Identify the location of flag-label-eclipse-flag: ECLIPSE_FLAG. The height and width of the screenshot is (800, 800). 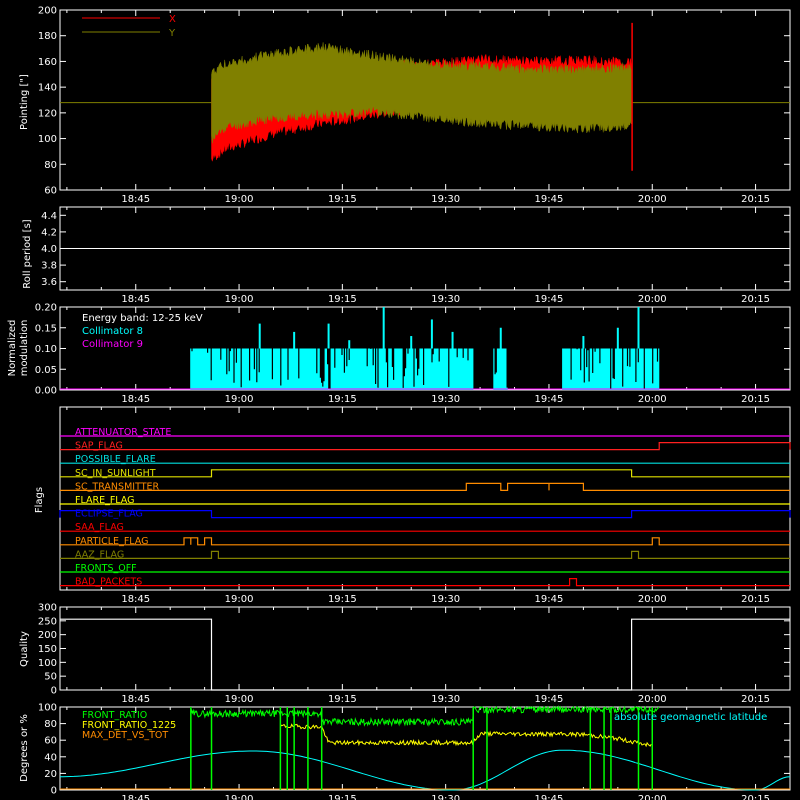
(109, 514).